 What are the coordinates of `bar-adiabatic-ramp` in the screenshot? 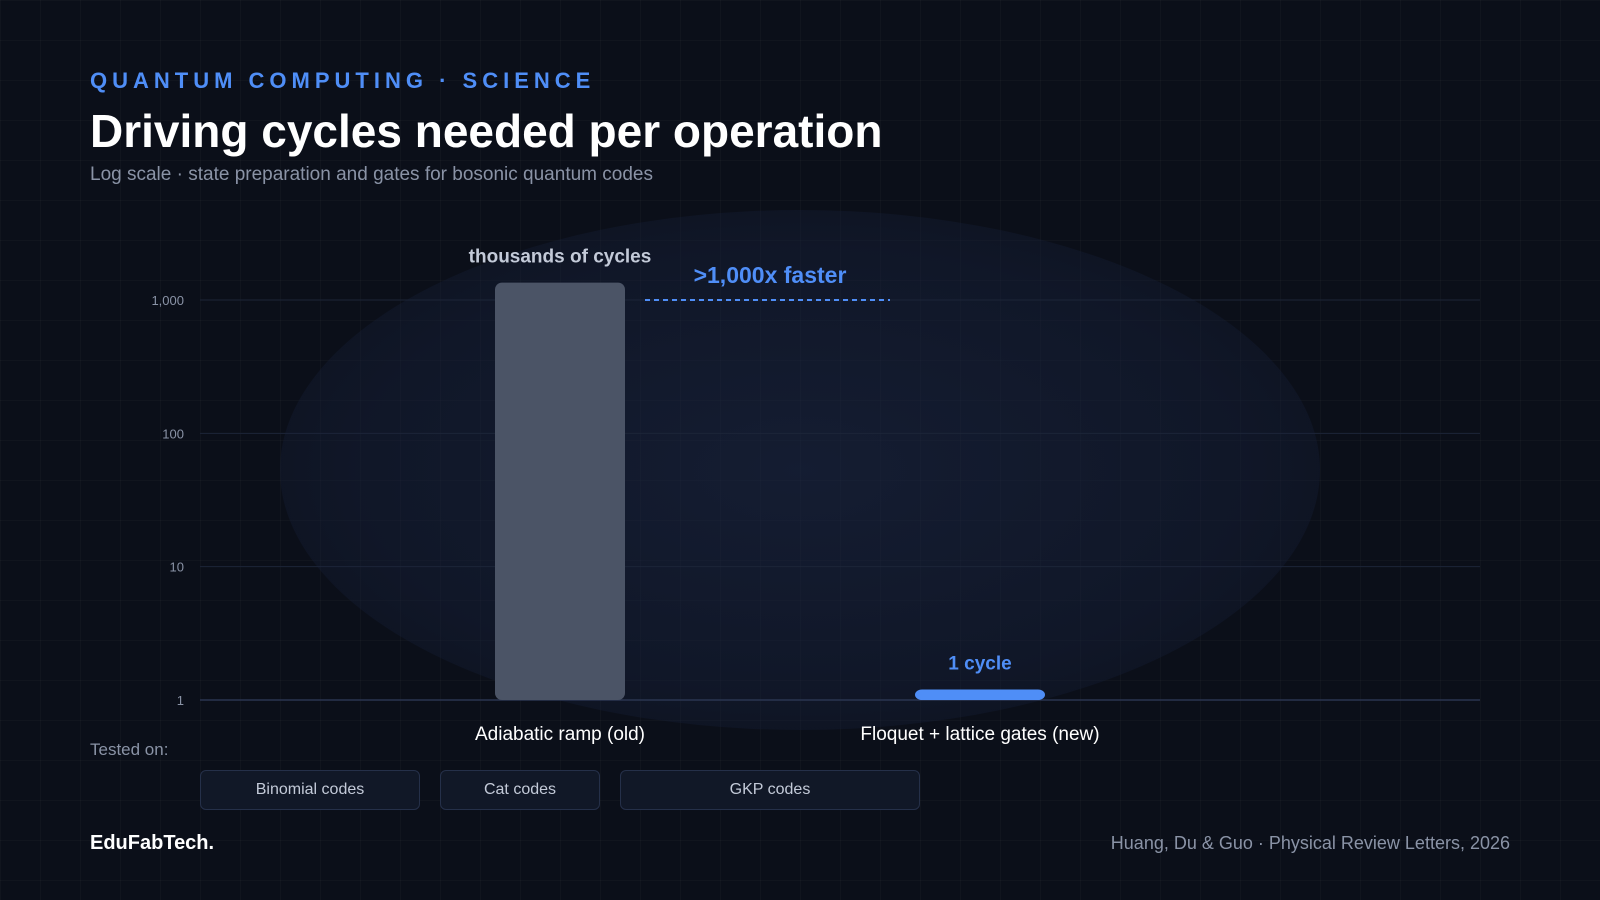 It's located at (560, 491).